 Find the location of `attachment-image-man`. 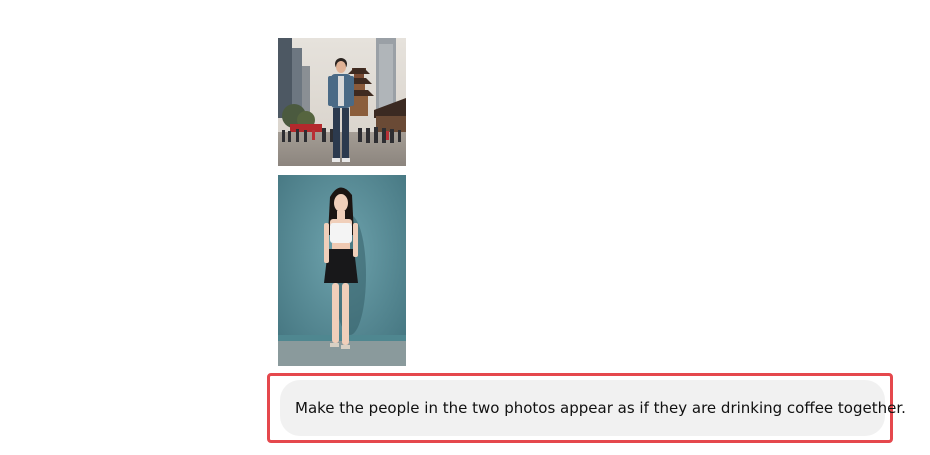

attachment-image-man is located at coordinates (342, 102).